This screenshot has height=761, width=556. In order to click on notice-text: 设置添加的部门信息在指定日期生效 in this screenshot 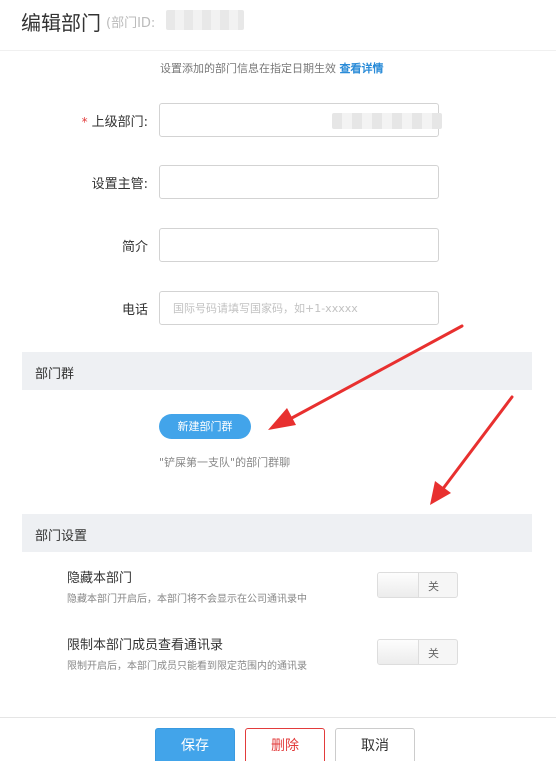, I will do `click(248, 68)`.